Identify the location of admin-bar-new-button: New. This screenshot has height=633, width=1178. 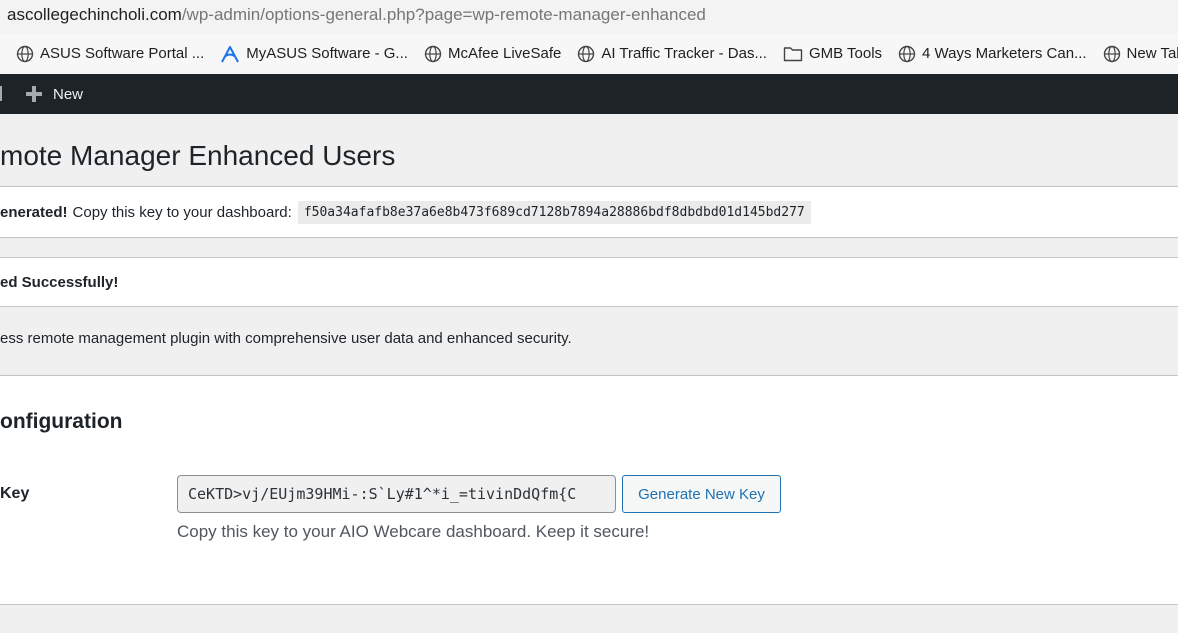
(54, 94).